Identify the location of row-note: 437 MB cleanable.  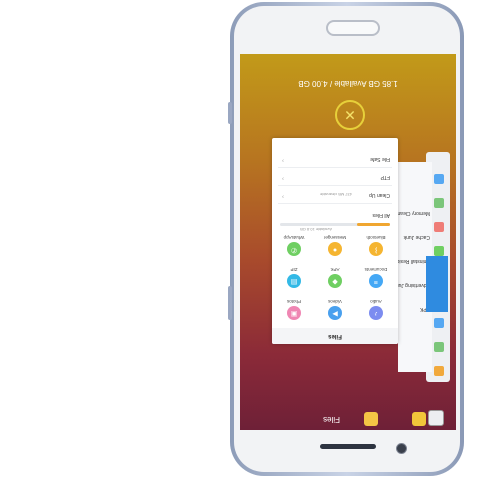
(335, 194).